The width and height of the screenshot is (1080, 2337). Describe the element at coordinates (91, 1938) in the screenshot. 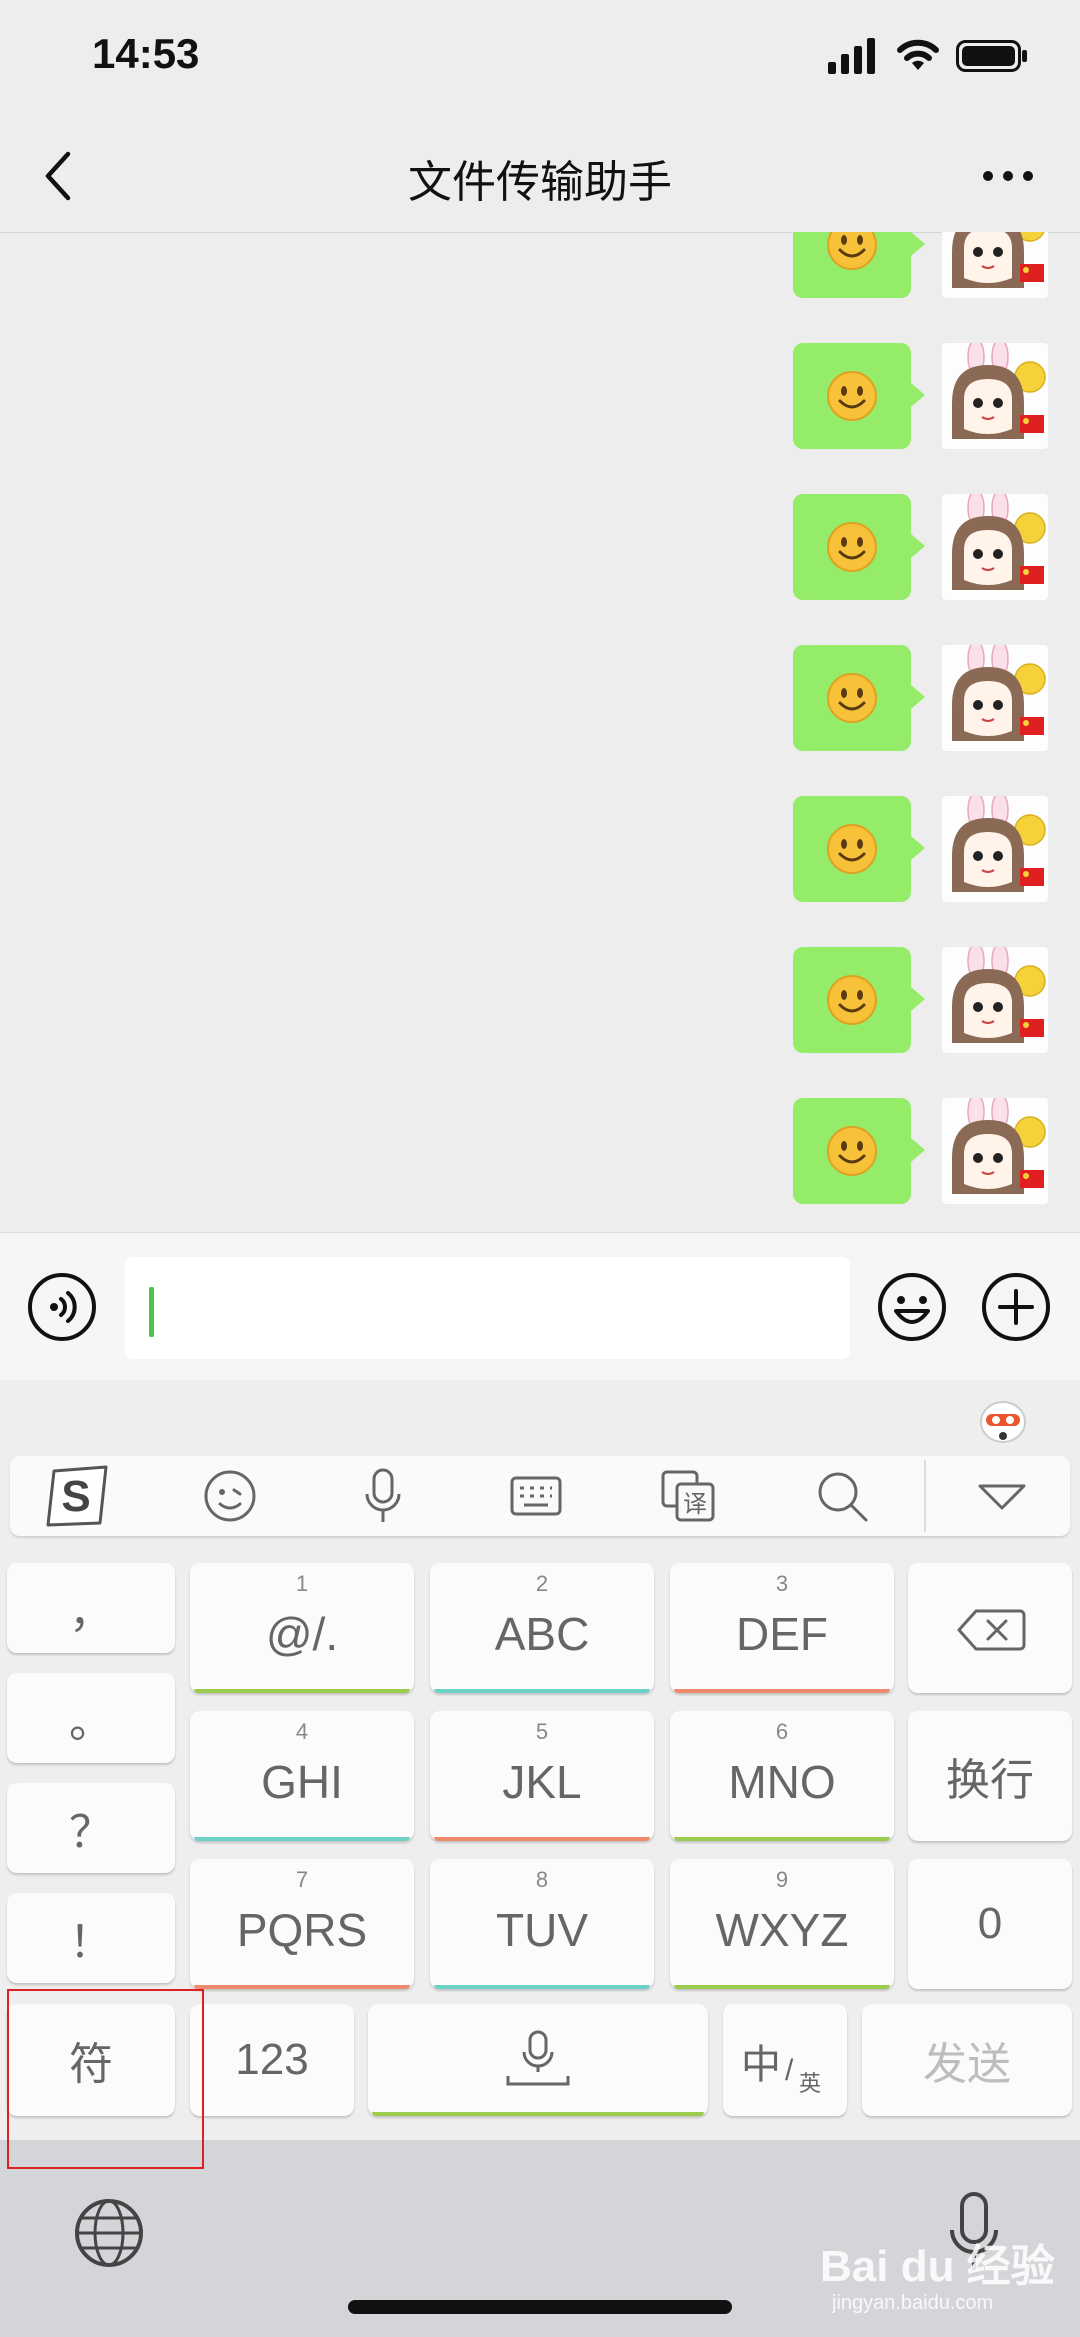

I see `key-exclaim: ！` at that location.